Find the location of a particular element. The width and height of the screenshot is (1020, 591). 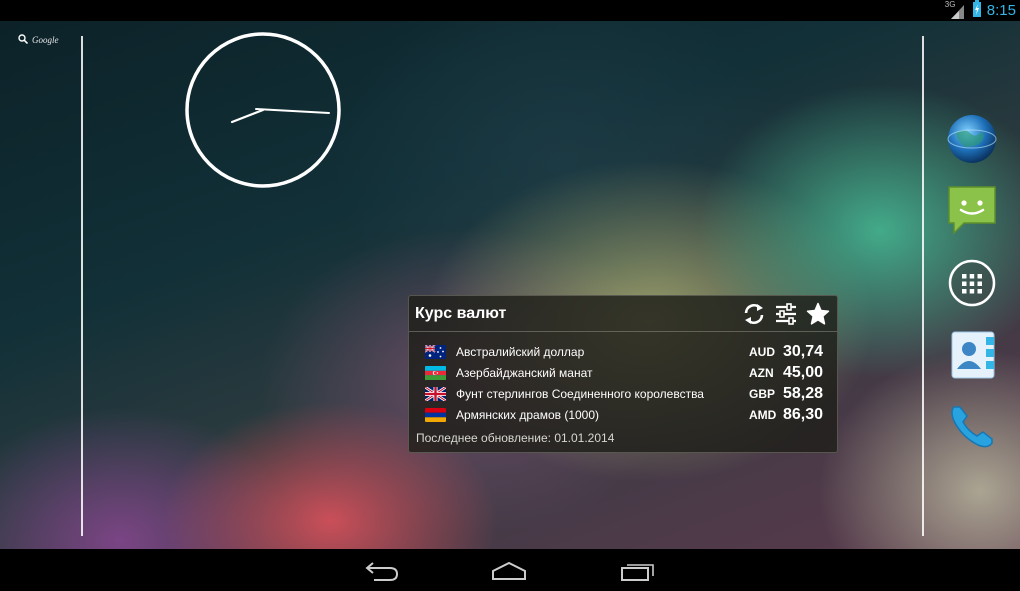

currency-name: Австралийский доллар is located at coordinates (520, 351).